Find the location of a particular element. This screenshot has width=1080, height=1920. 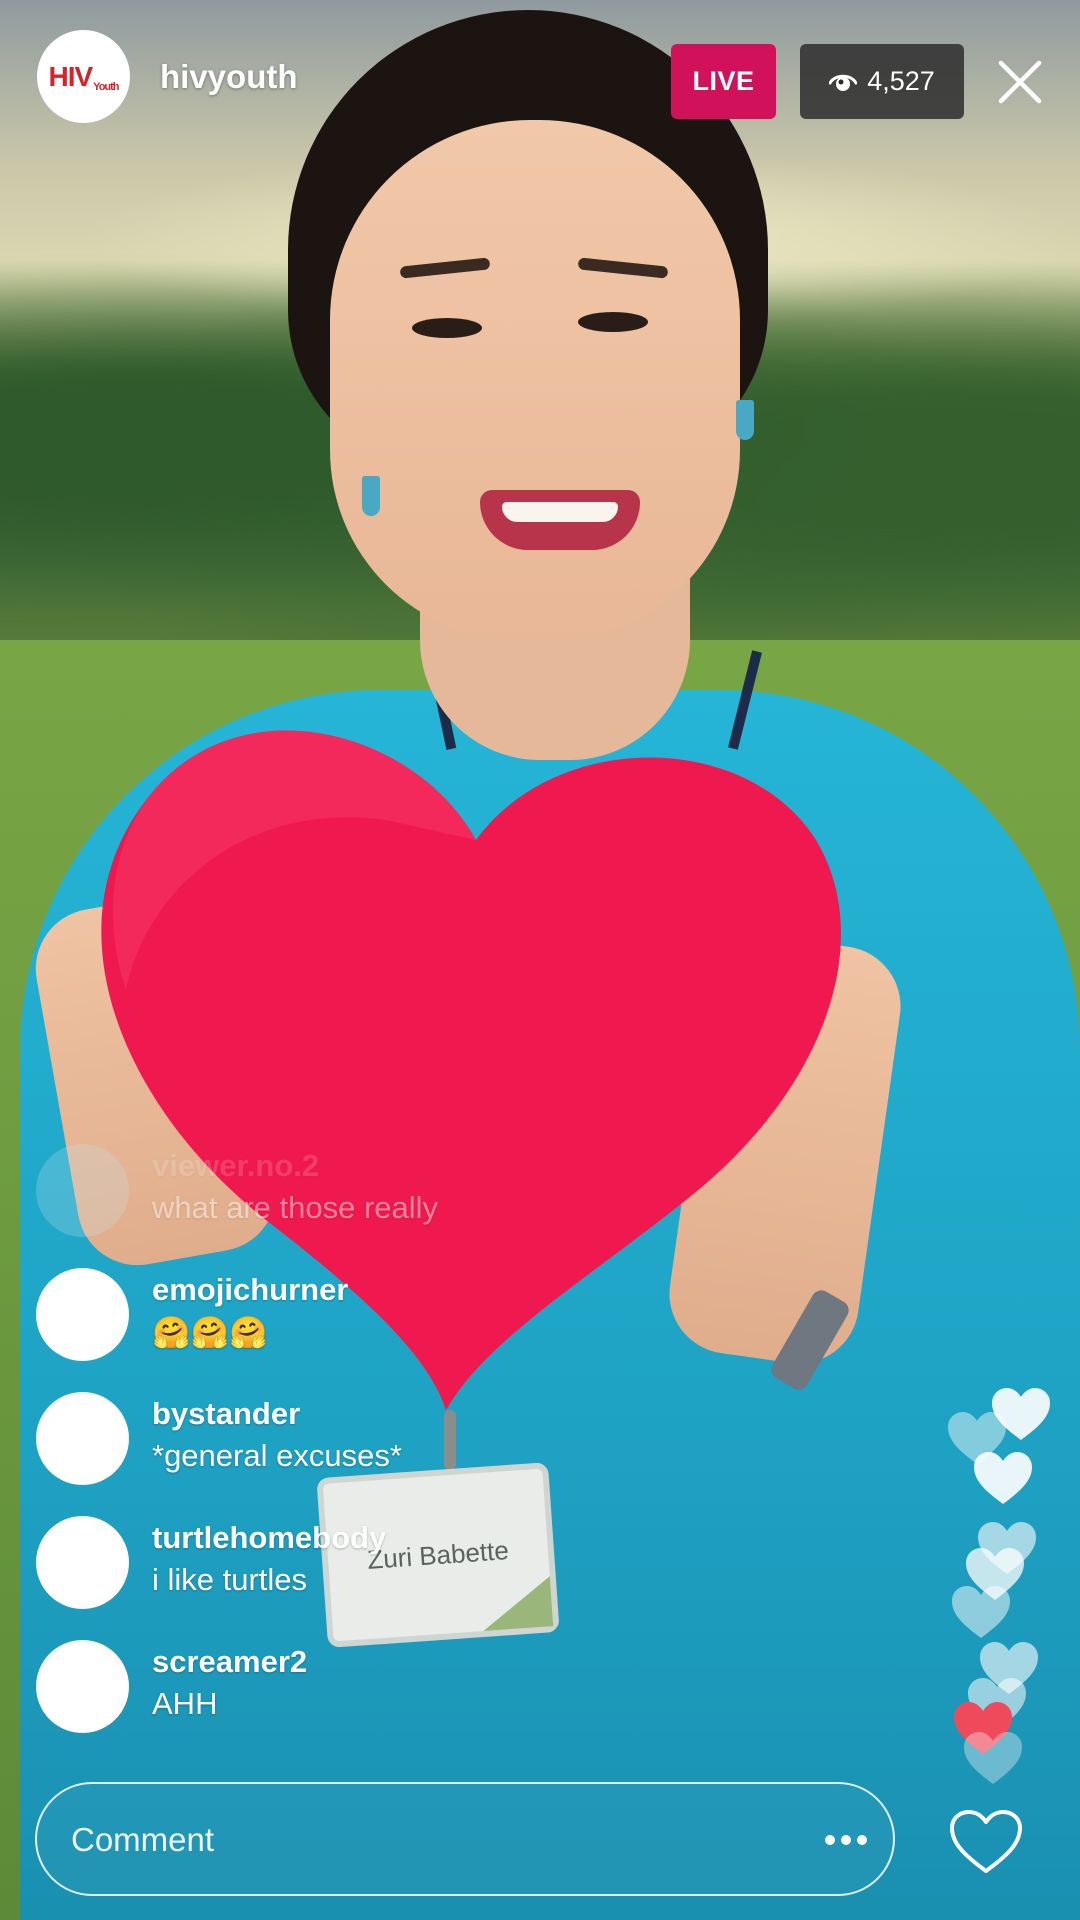

viewer-count-pill: 4,527 is located at coordinates (882, 81).